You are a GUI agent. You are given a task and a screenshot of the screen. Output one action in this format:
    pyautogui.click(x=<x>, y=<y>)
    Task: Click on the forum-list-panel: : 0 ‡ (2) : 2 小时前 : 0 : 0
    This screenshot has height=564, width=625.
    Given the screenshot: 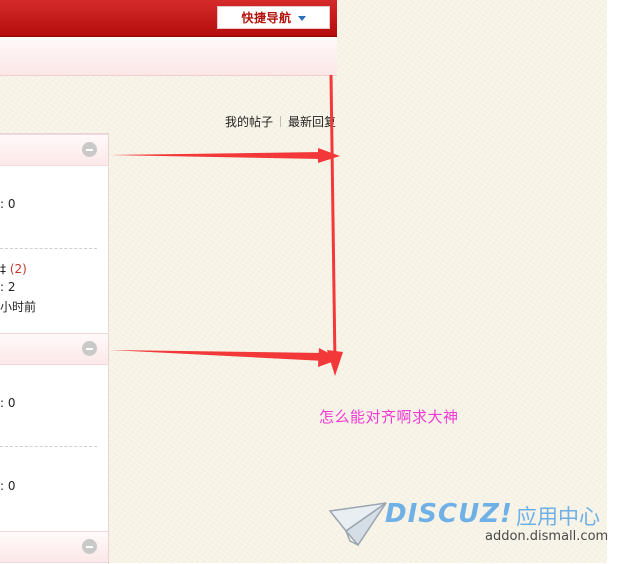 What is the action you would take?
    pyautogui.click(x=54, y=348)
    